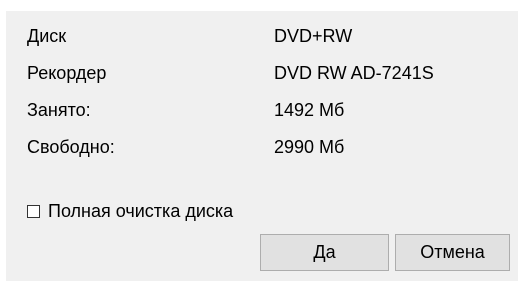 This screenshot has height=291, width=529. I want to click on cancel-button: Отмена, so click(452, 252).